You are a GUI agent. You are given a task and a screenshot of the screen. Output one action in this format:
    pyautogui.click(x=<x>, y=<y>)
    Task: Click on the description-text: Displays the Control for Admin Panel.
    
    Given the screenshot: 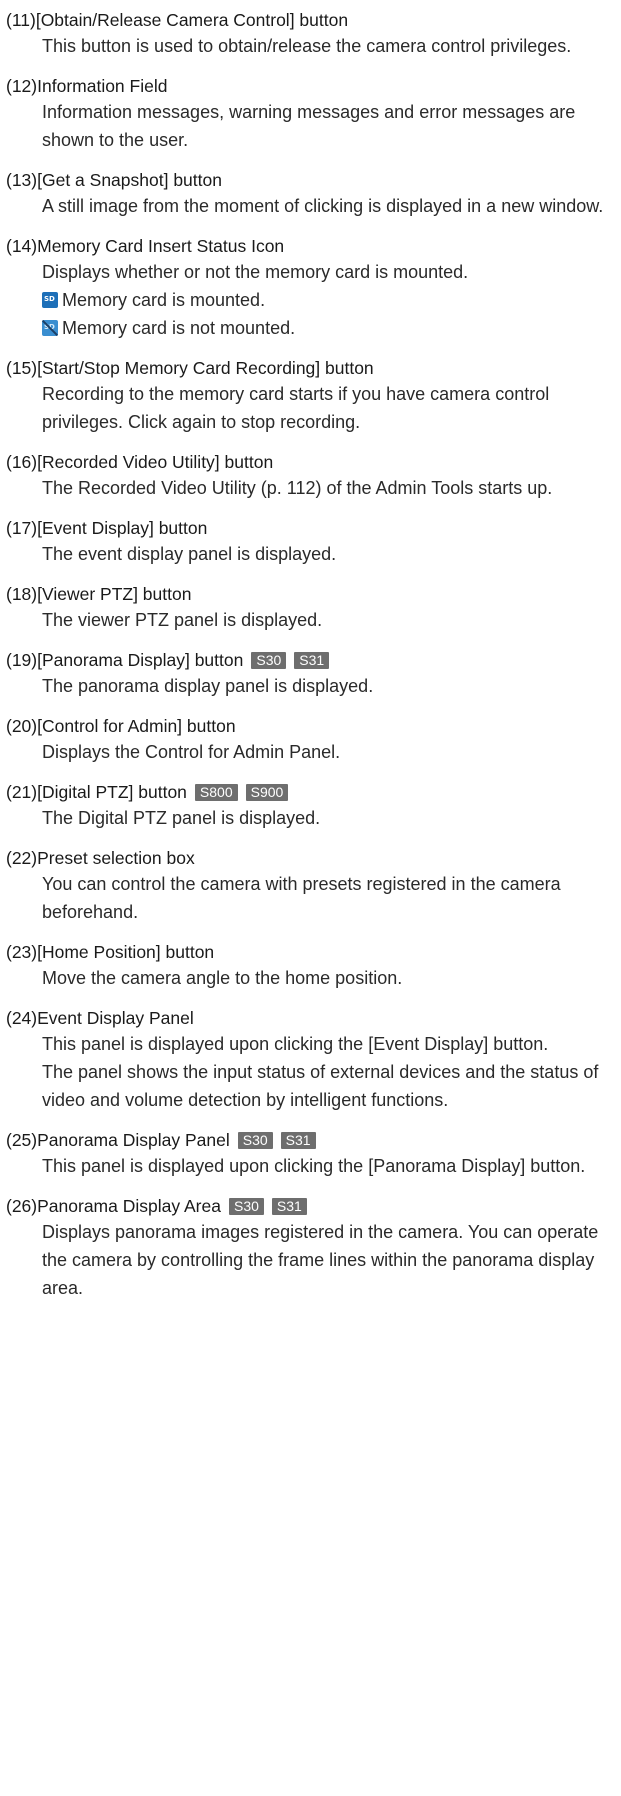 What is the action you would take?
    pyautogui.click(x=191, y=752)
    